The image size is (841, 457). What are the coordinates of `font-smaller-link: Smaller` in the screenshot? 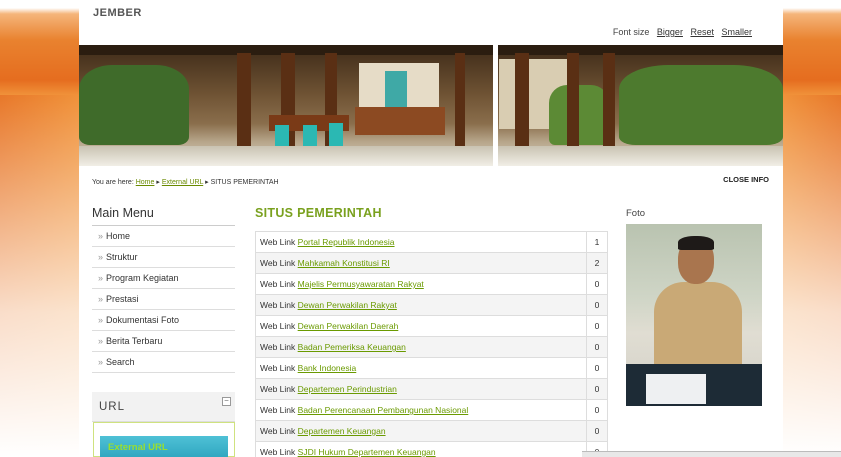 It's located at (736, 32).